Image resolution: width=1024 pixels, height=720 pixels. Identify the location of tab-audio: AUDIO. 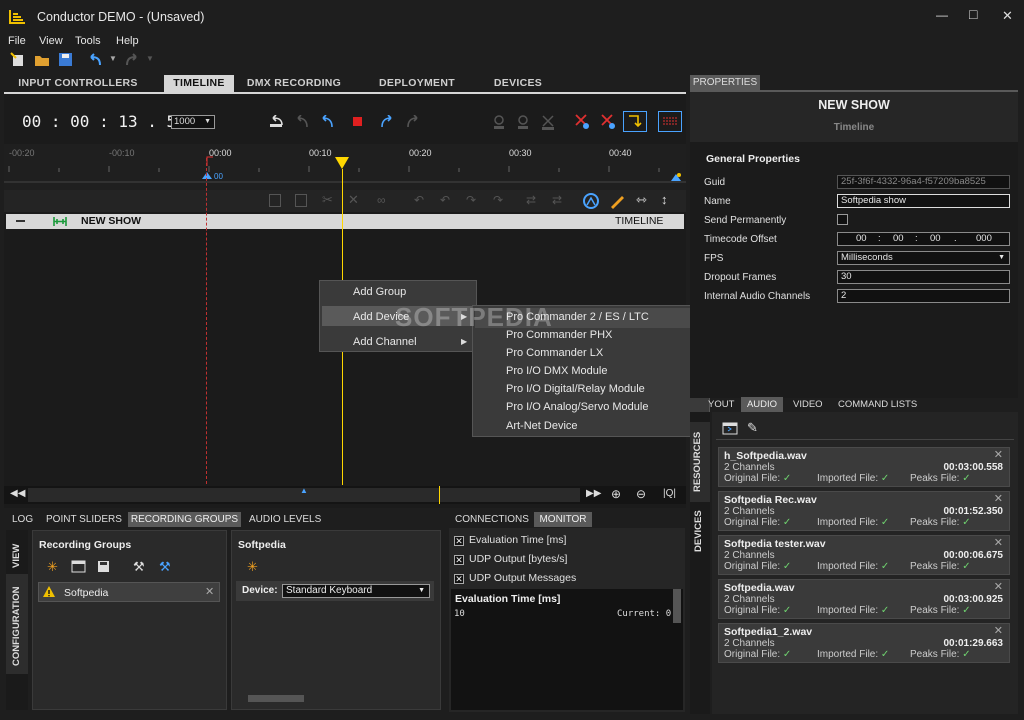
(762, 404).